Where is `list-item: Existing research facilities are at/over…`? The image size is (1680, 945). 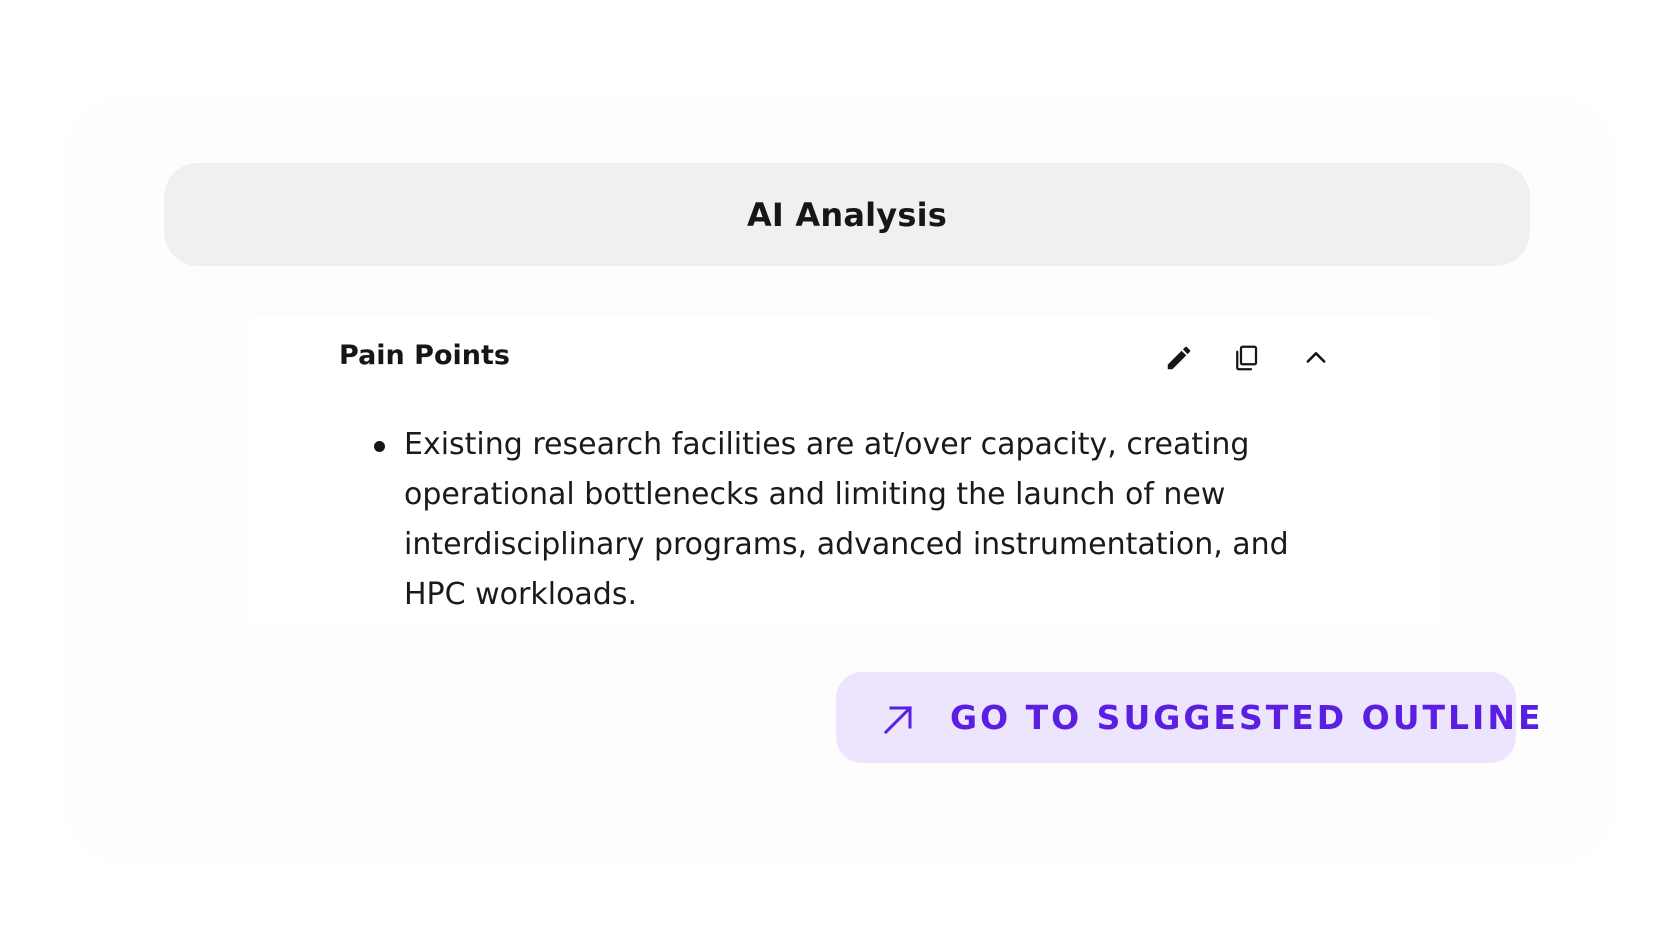 list-item: Existing research facilities are at/over… is located at coordinates (832, 520).